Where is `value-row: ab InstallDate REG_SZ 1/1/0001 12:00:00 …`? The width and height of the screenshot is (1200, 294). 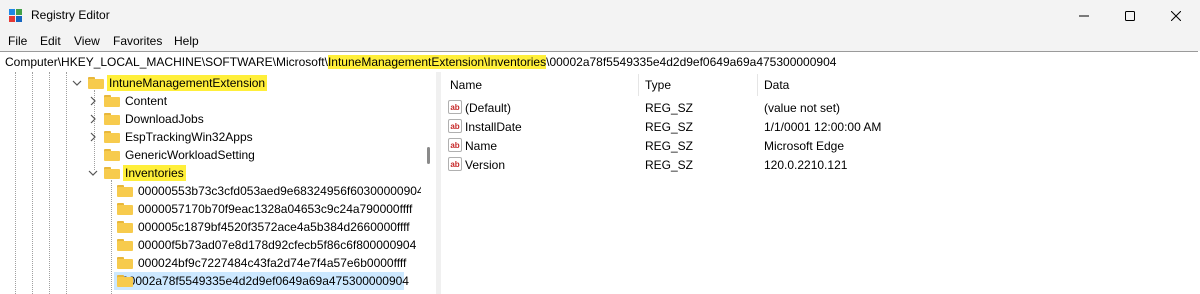
value-row: ab InstallDate REG_SZ 1/1/0001 12:00:00 … is located at coordinates (811, 126).